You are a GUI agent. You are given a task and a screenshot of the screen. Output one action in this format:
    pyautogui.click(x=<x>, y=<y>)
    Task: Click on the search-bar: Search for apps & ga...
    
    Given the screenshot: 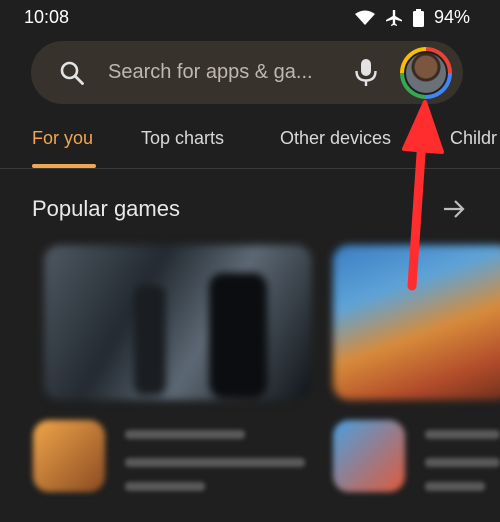 What is the action you would take?
    pyautogui.click(x=247, y=72)
    